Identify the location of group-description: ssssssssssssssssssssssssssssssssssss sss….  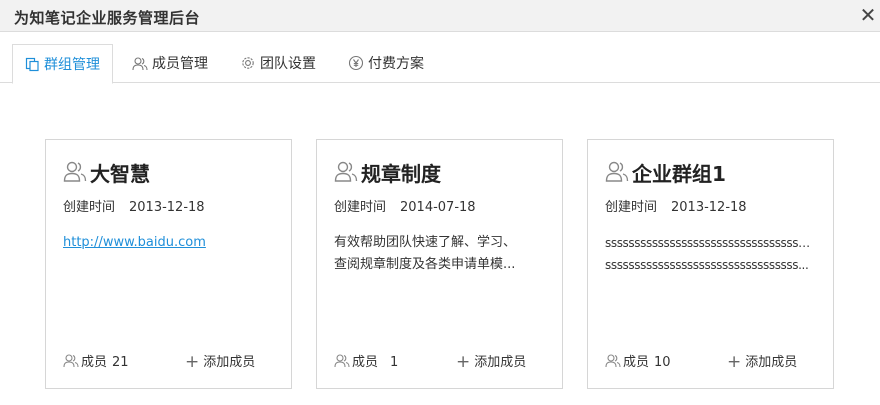
(709, 254).